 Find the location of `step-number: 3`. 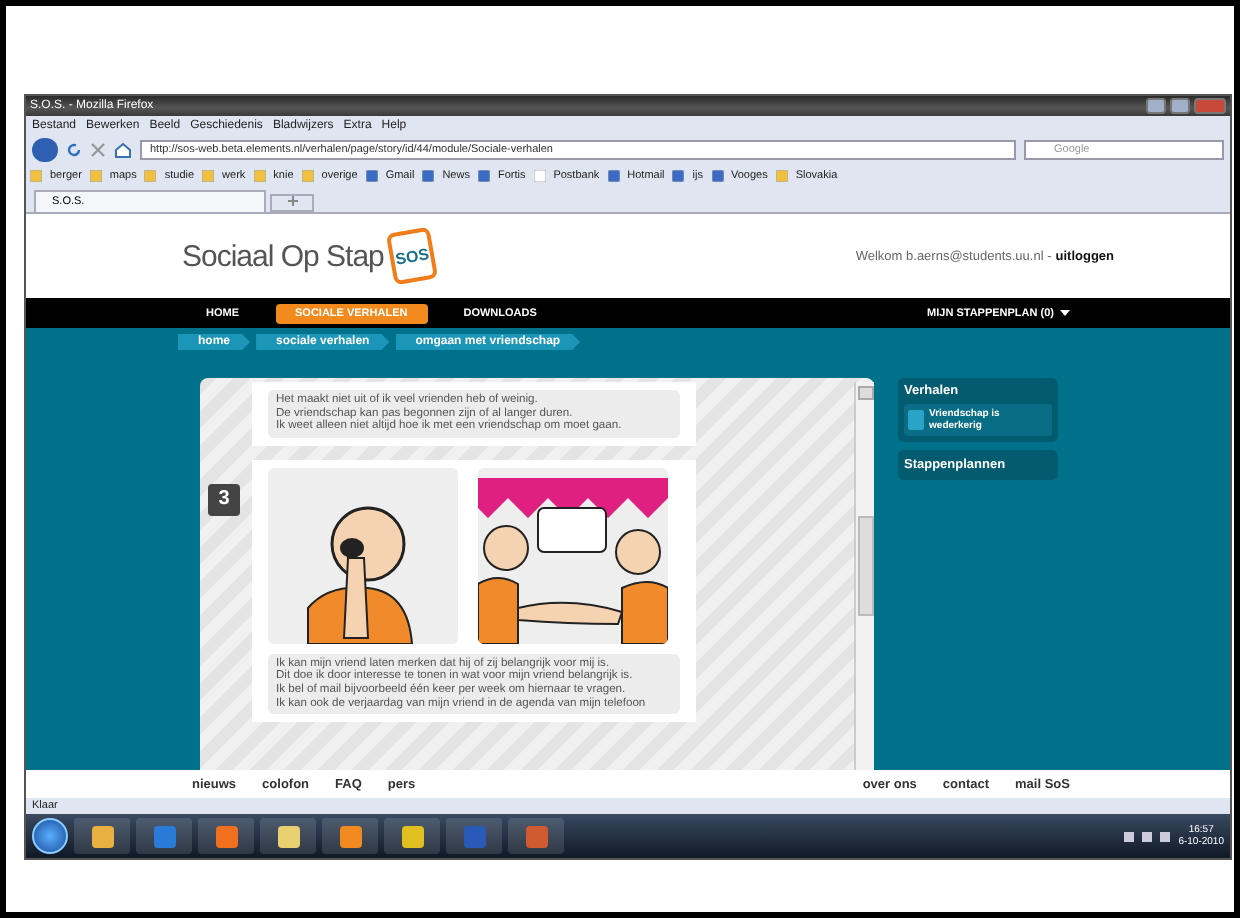

step-number: 3 is located at coordinates (224, 499).